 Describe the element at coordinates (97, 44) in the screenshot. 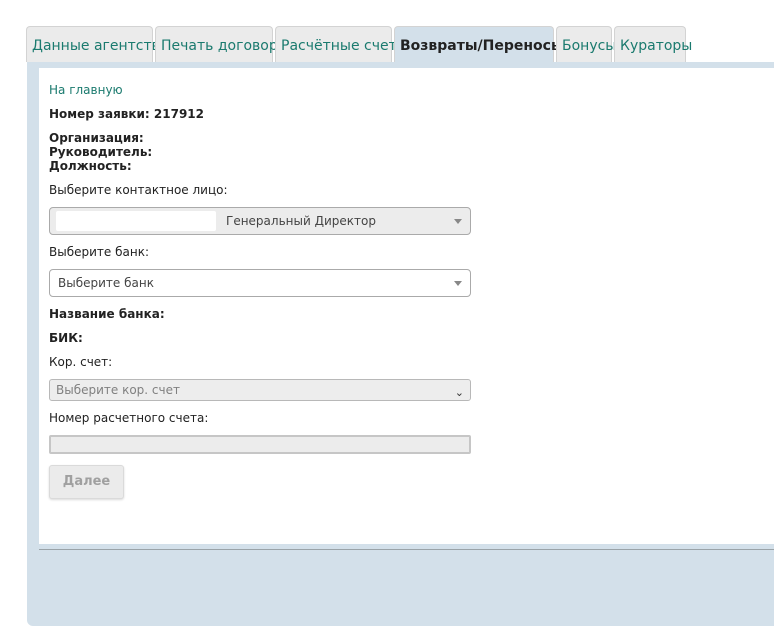

I see `tab-agency-data: Данные агентства` at that location.